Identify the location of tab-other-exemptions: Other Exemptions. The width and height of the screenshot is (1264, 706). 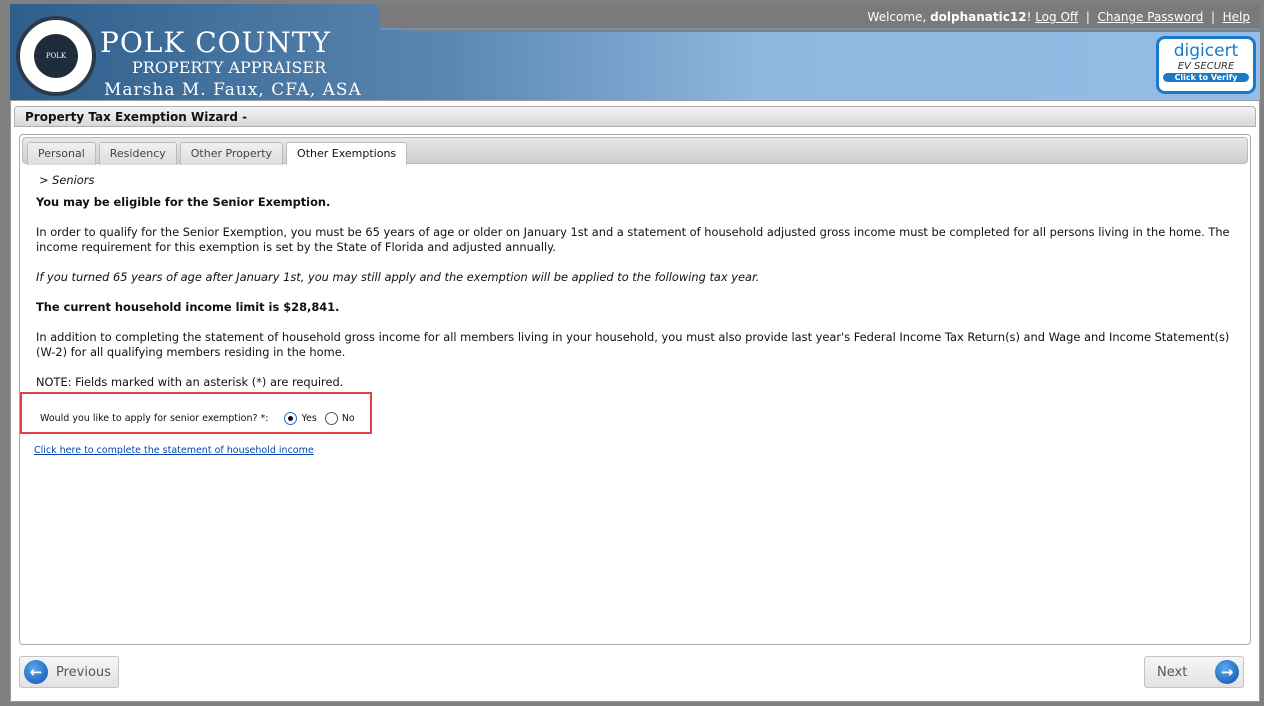
(347, 153).